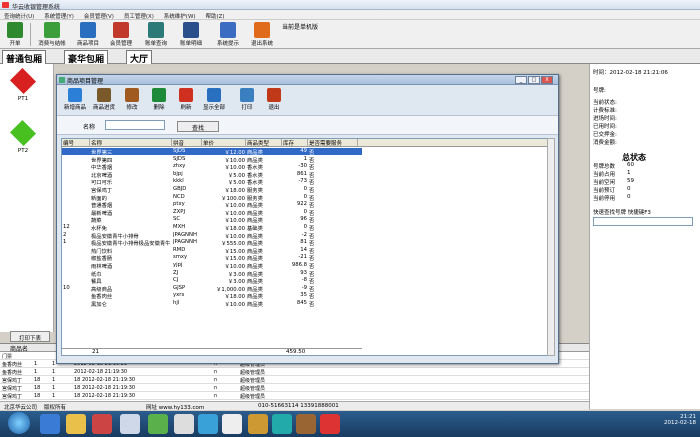 This screenshot has height=437, width=700. What do you see at coordinates (212, 266) in the screenshot?
I see `table-row: 雨林啤酒 yjpj ￥10.00 商品类 986.8 否` at bounding box center [212, 266].